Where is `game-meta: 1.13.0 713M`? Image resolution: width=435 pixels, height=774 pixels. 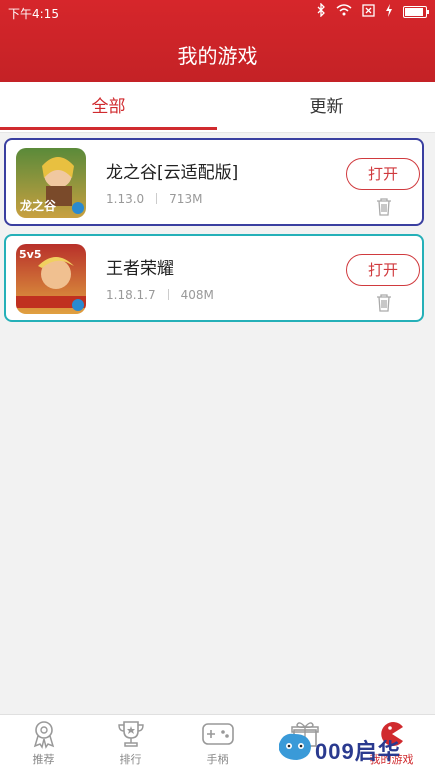 game-meta: 1.13.0 713M is located at coordinates (154, 199).